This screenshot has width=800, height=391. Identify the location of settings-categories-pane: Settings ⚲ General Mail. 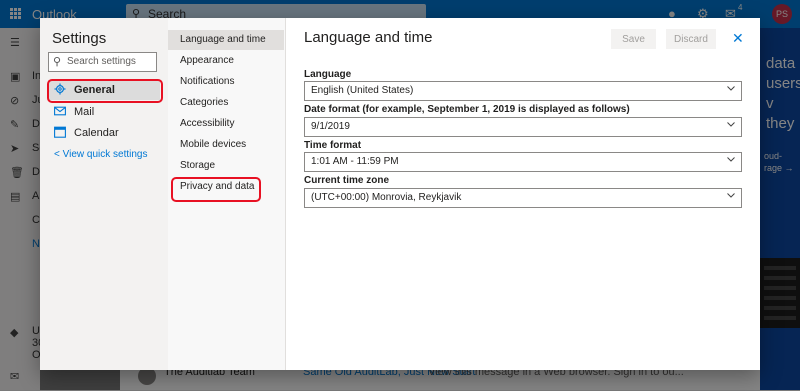
(104, 194).